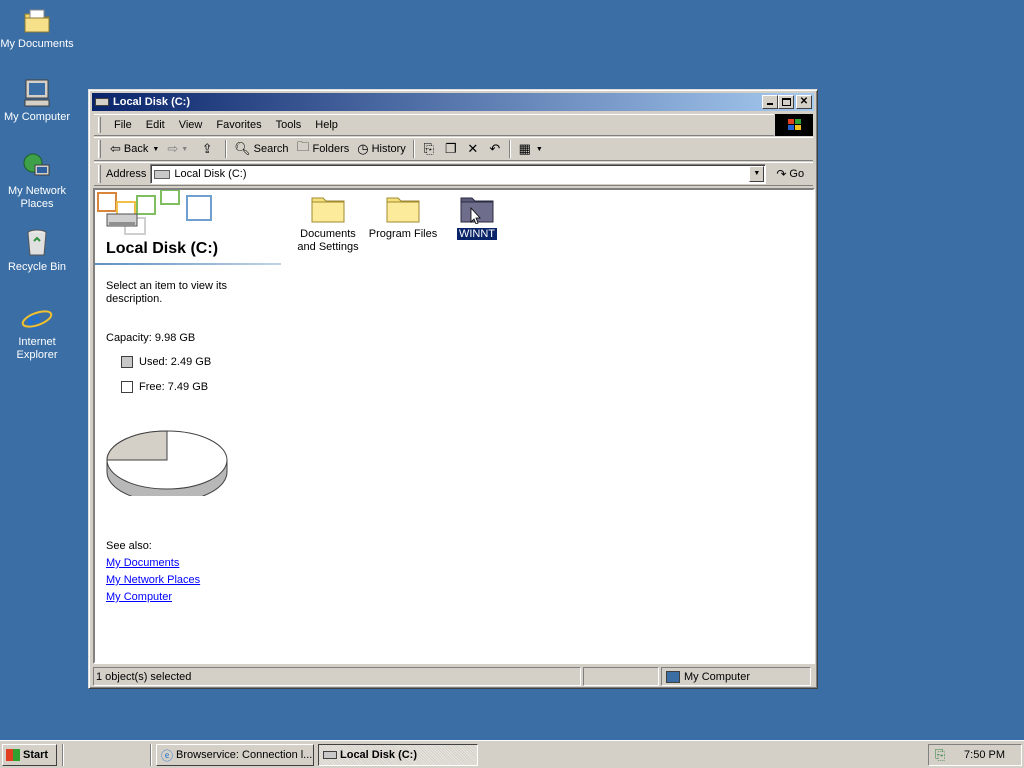 The height and width of the screenshot is (768, 1024). I want to click on menu-tools: Tools, so click(289, 125).